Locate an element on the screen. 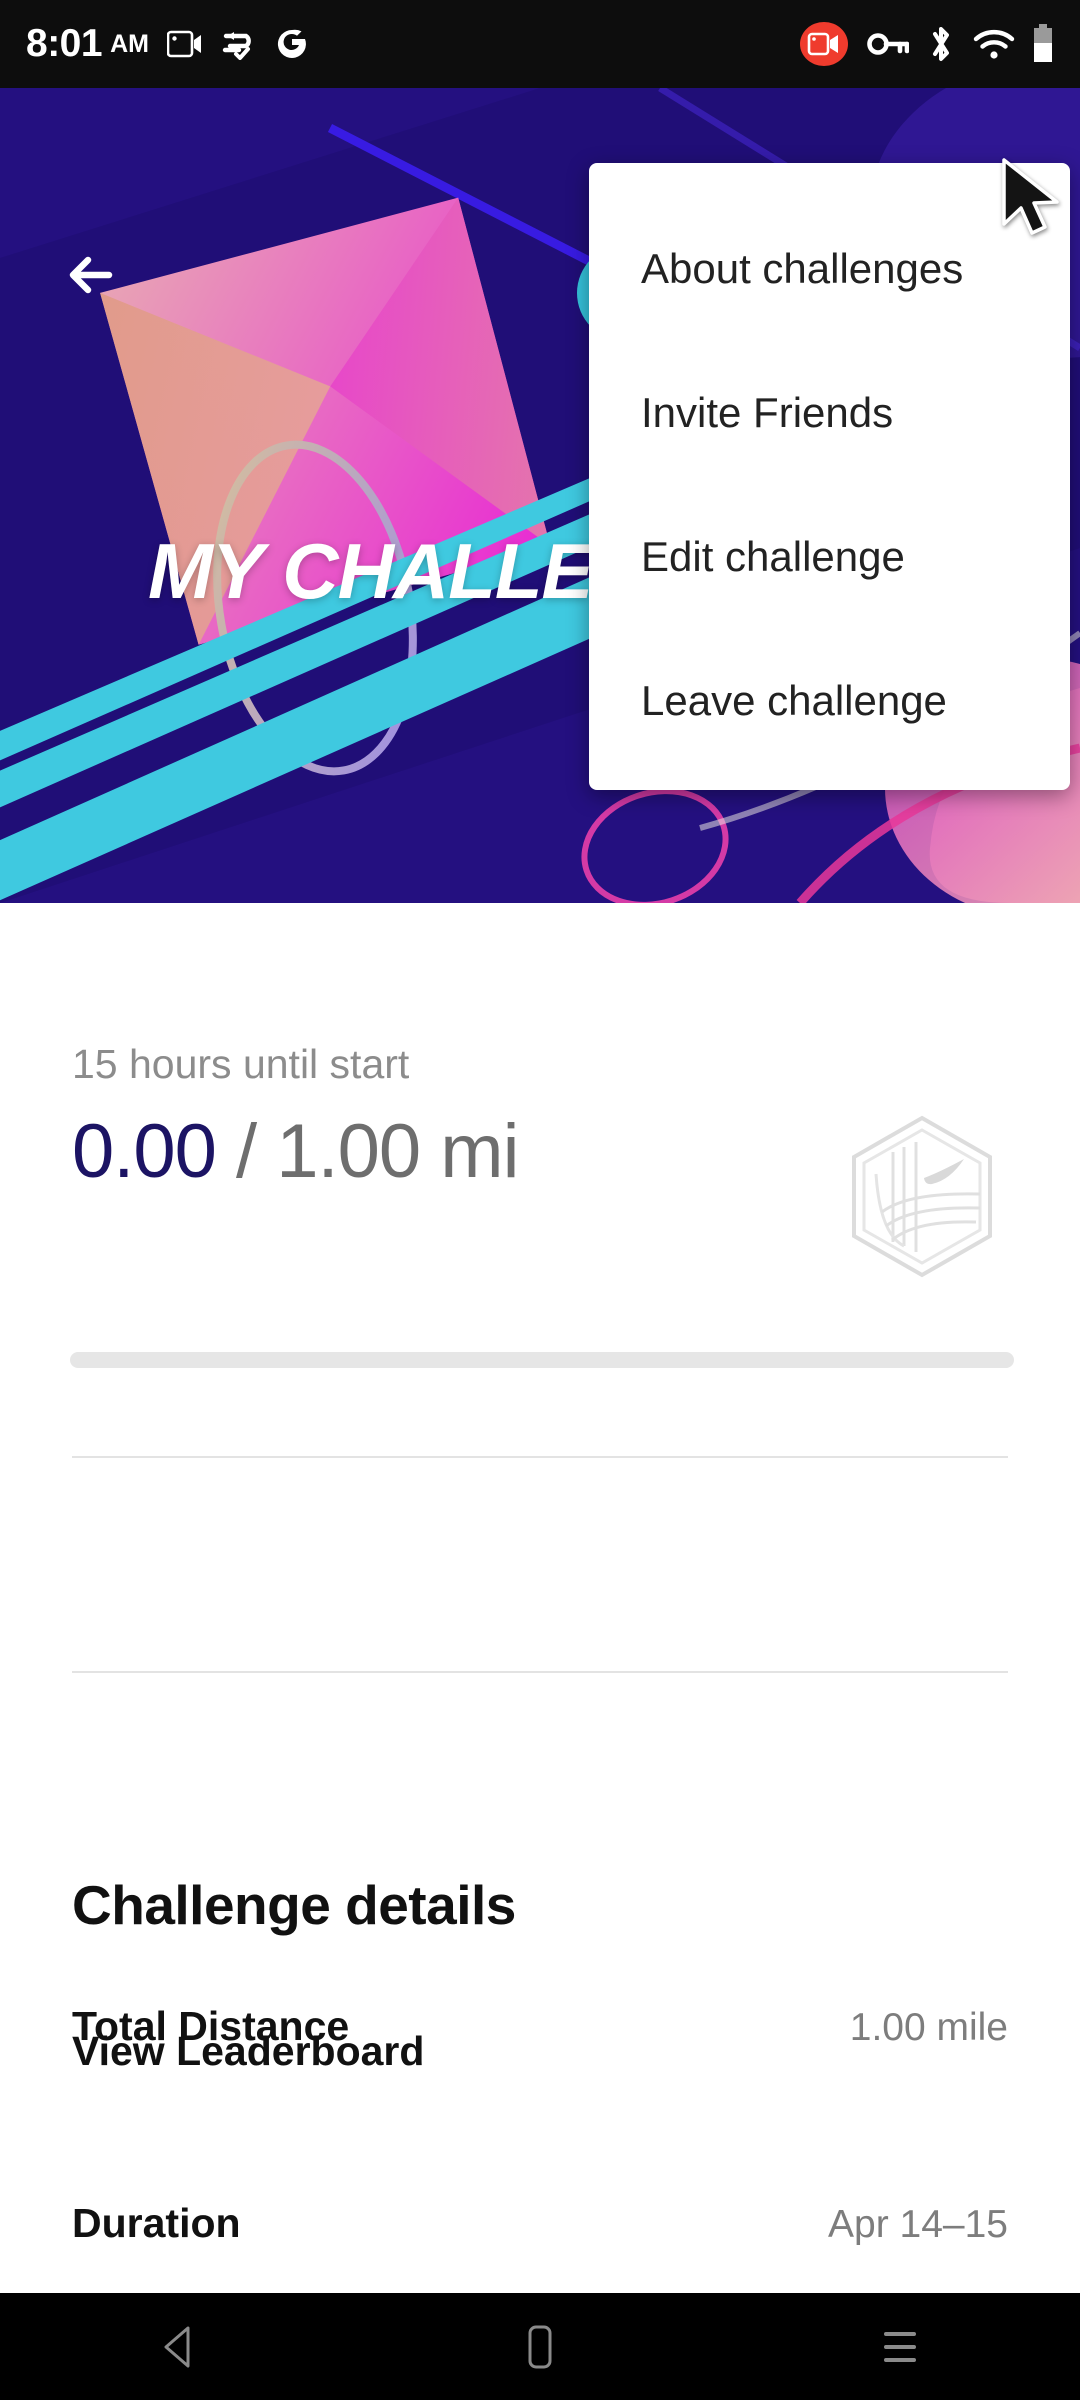 This screenshot has height=2400, width=1080. distance-current: 0.00 is located at coordinates (144, 1151).